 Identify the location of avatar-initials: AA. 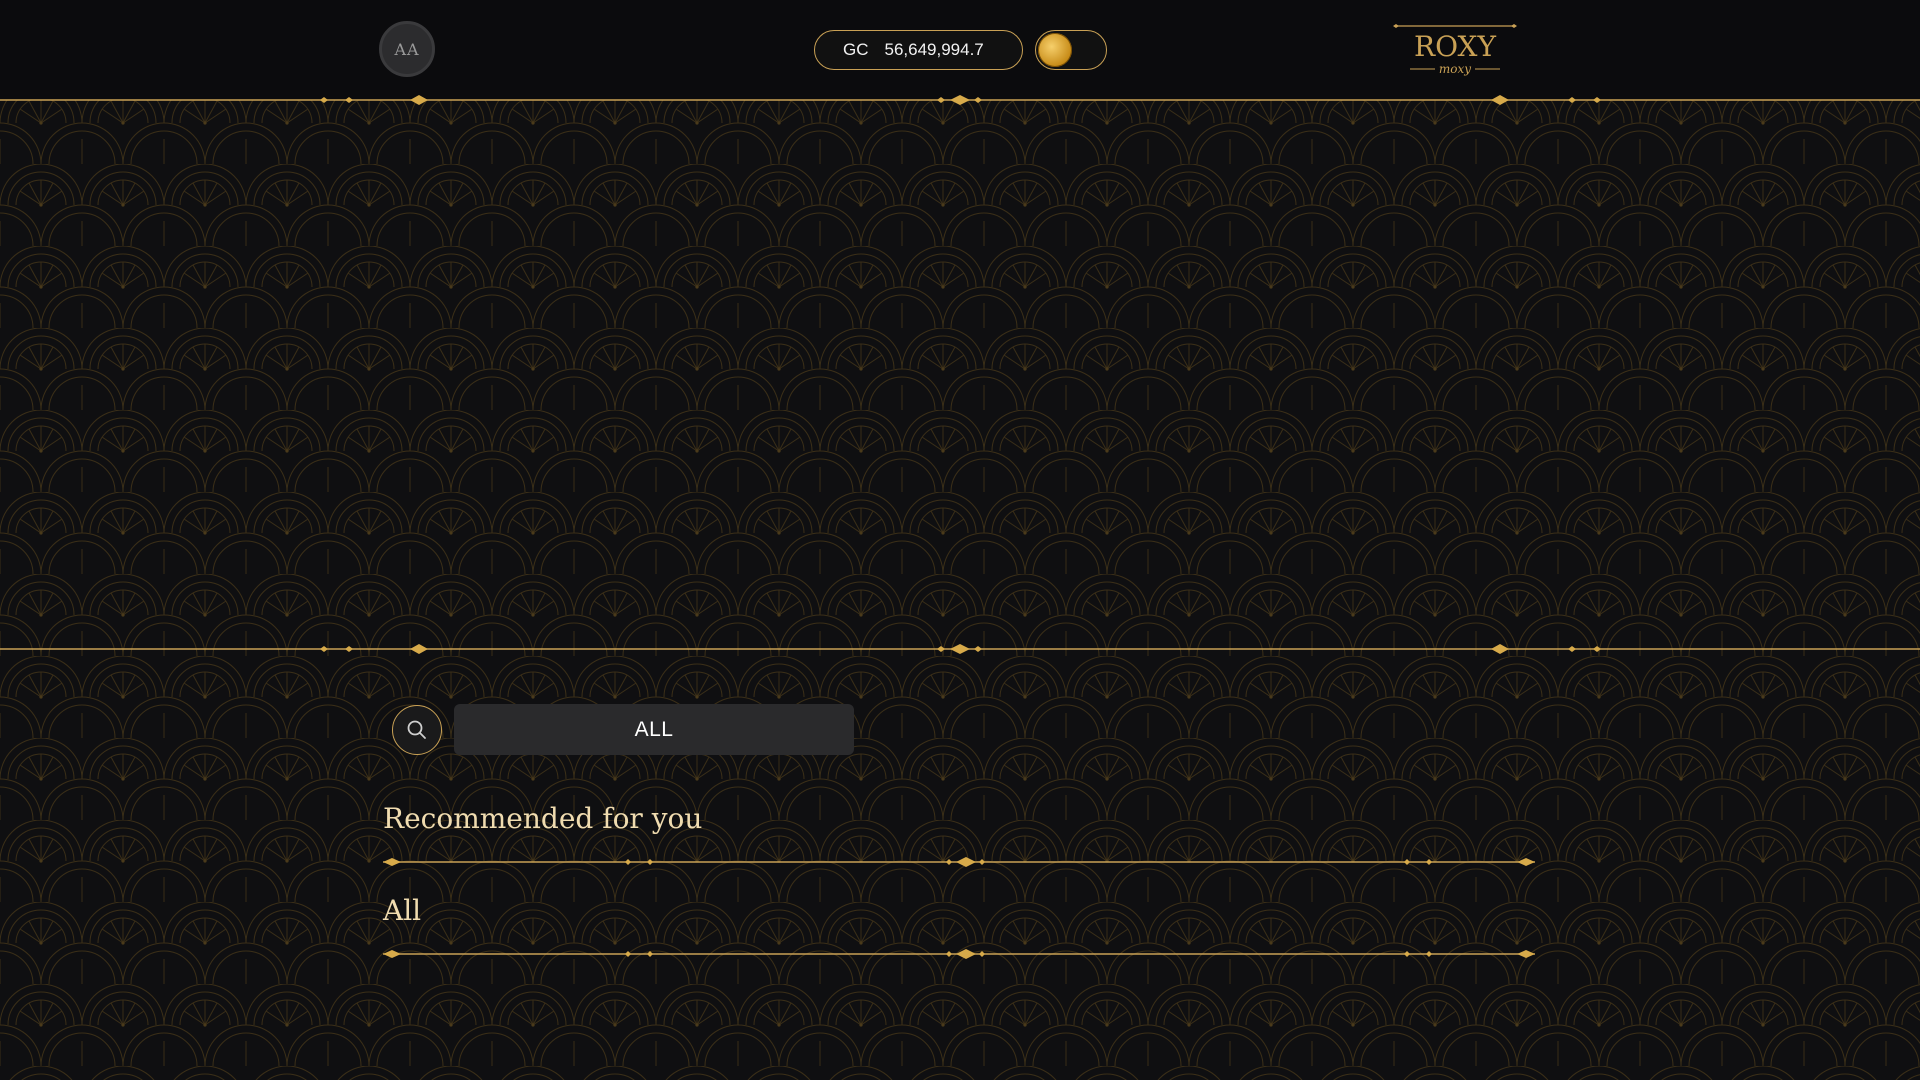
(407, 49).